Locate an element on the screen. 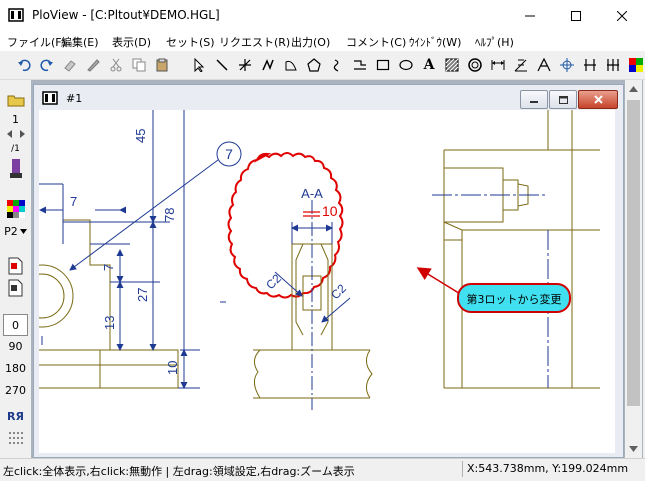 This screenshot has height=481, width=645. pen-setting-button is located at coordinates (15, 169).